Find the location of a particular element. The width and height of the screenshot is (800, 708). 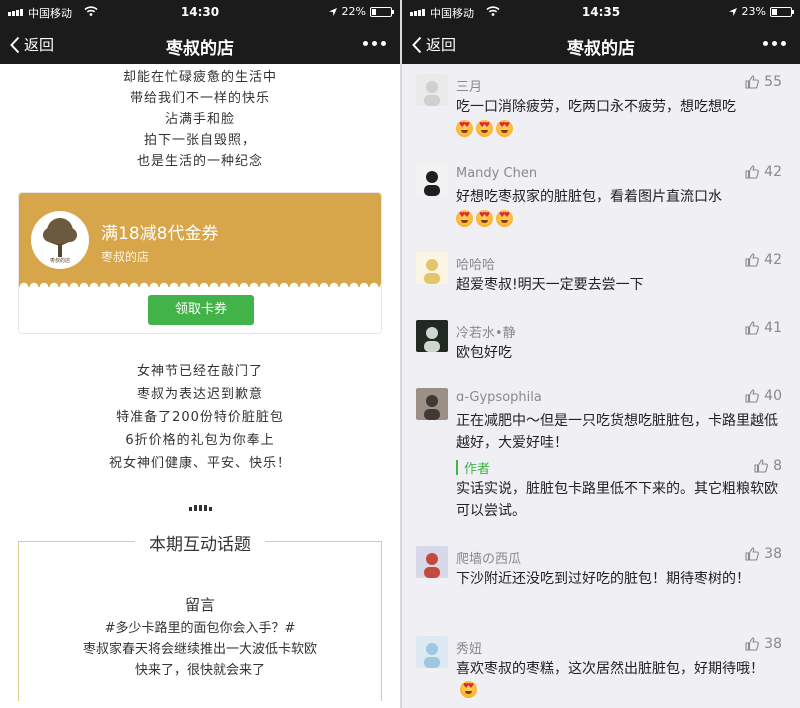

like-button: 41 is located at coordinates (763, 328).